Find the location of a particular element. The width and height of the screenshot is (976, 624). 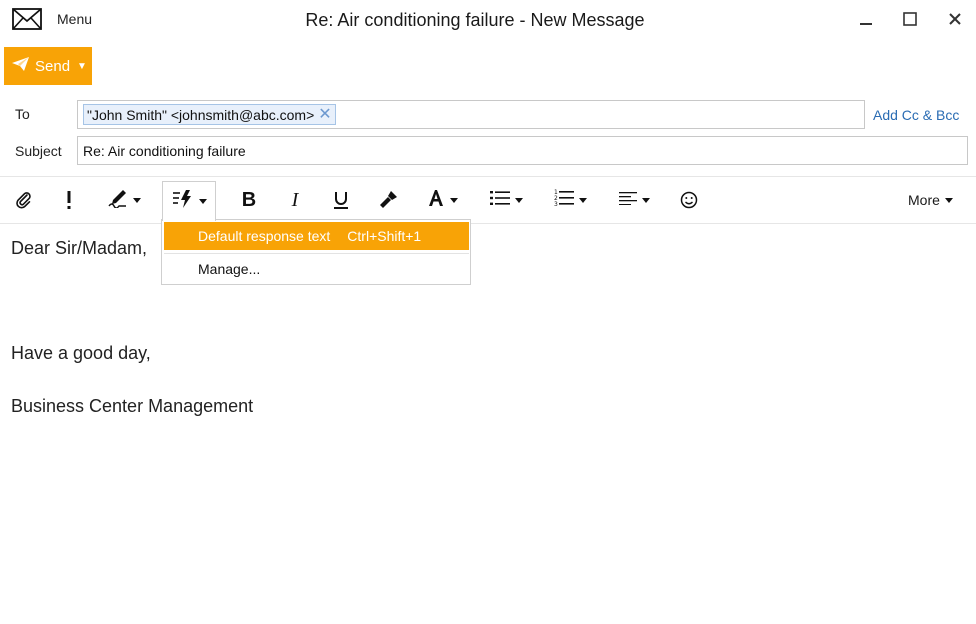

quick-text-icon is located at coordinates (183, 201).